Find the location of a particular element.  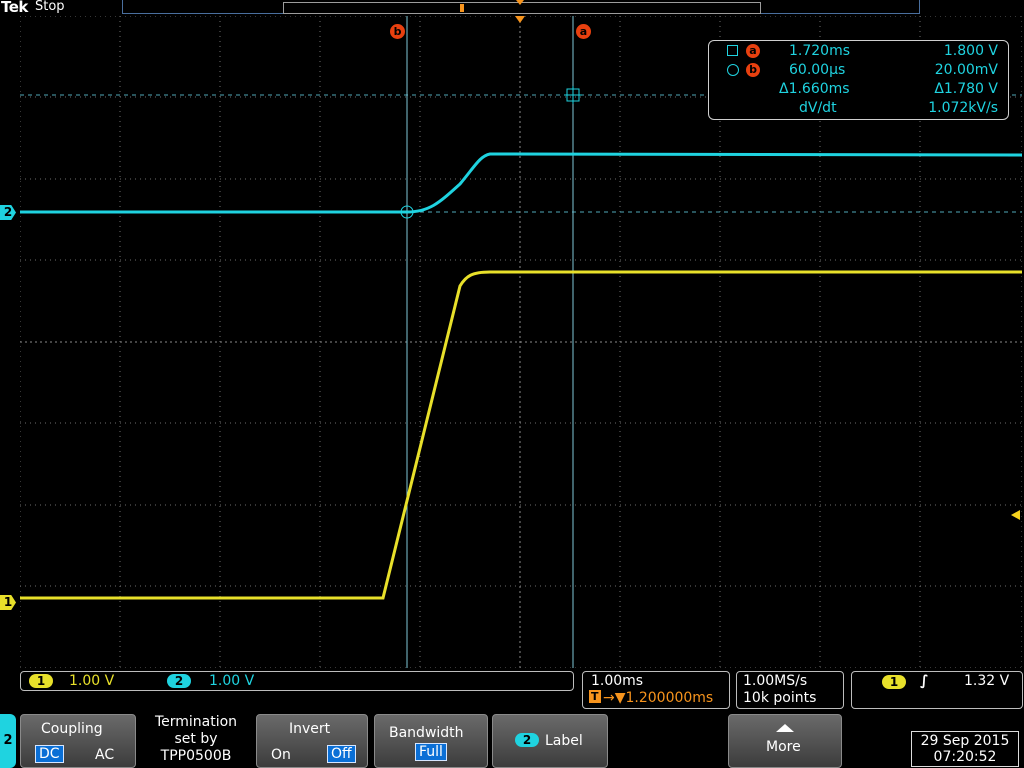

more-text: More is located at coordinates (783, 747).